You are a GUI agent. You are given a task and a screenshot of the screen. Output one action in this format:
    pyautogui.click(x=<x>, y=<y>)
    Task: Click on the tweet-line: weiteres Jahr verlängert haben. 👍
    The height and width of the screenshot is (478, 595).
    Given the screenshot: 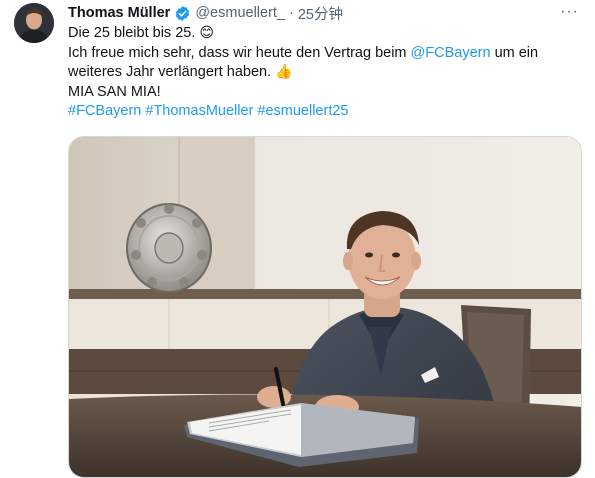 What is the action you would take?
    pyautogui.click(x=323, y=73)
    